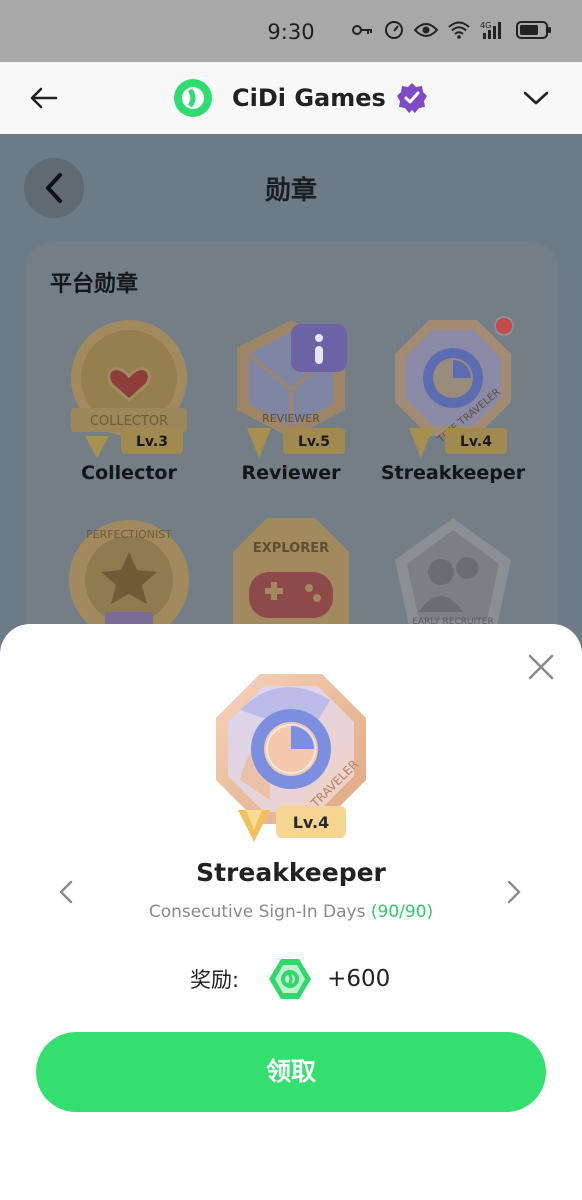 The image size is (582, 1200). I want to click on 4g-signal-icon: 4G, so click(490, 30).